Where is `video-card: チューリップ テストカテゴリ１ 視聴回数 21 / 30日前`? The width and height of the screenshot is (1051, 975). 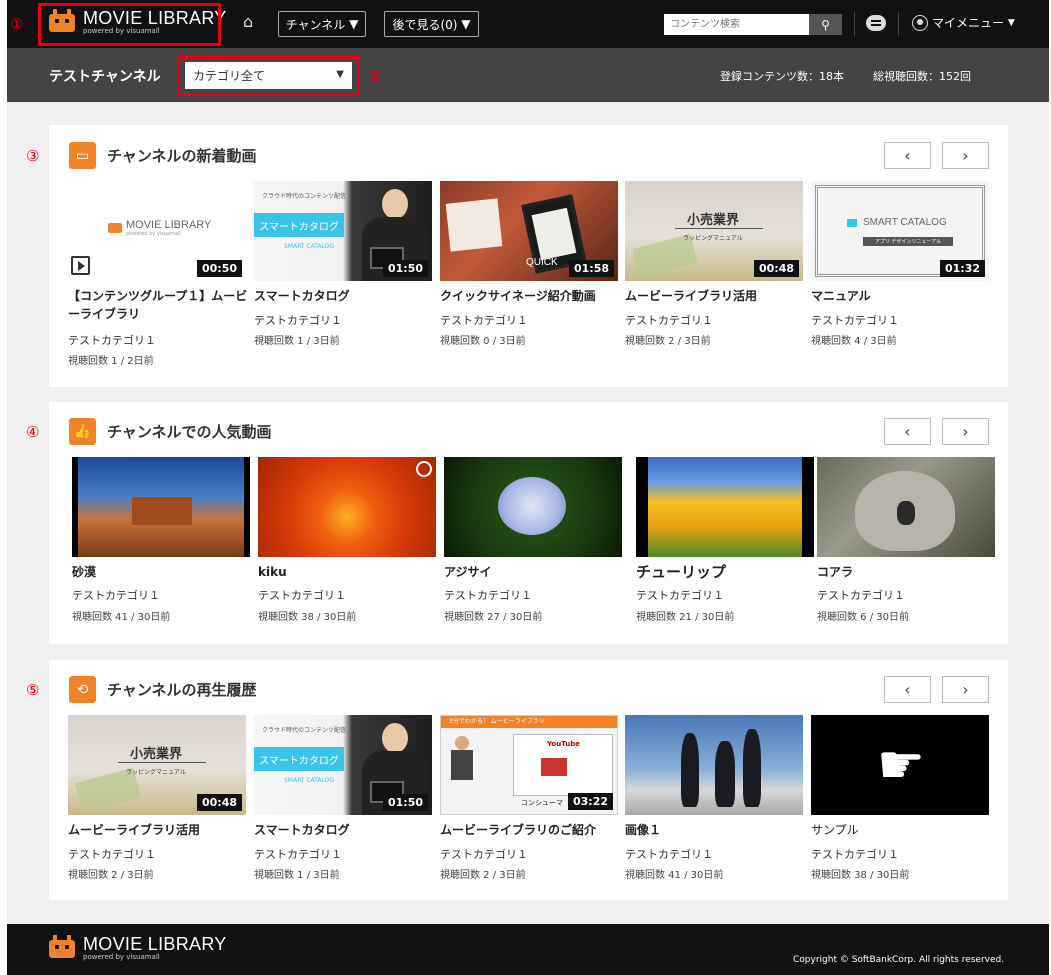 video-card: チューリップ テストカテゴリ１ 視聴回数 21 / 30日前 is located at coordinates (725, 542).